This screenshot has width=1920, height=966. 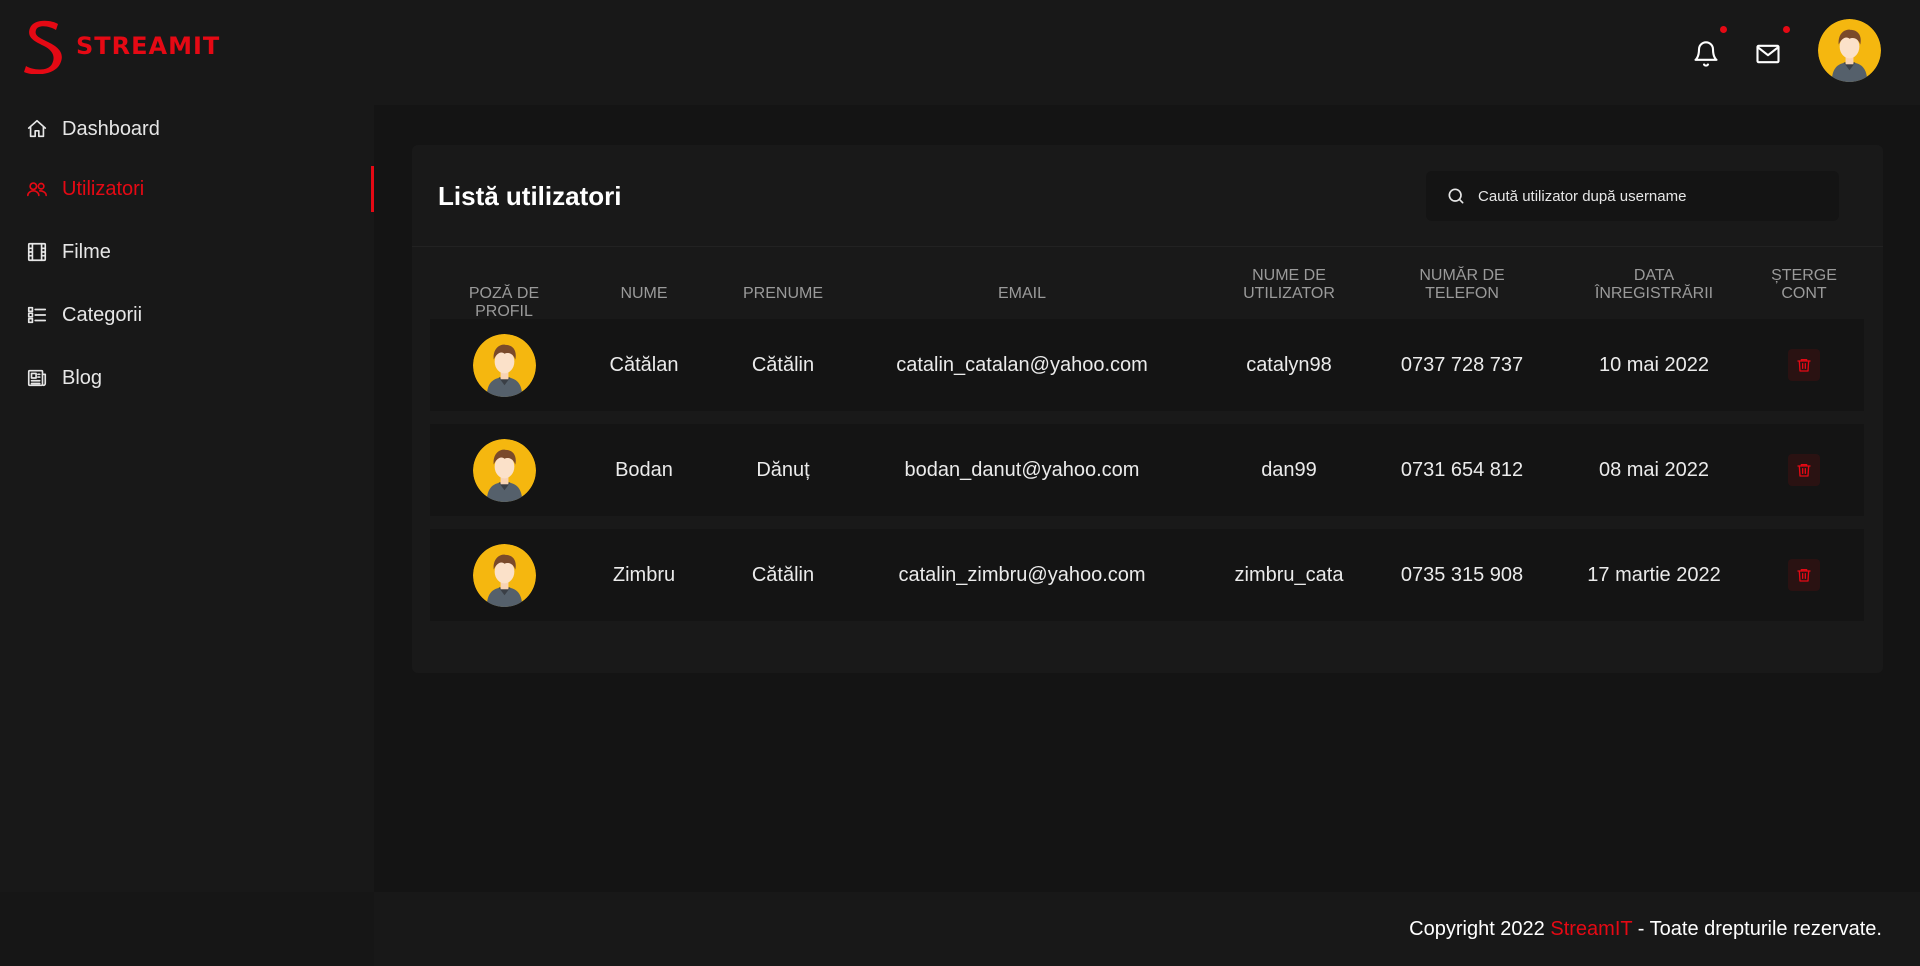 I want to click on list-icon, so click(x=37, y=315).